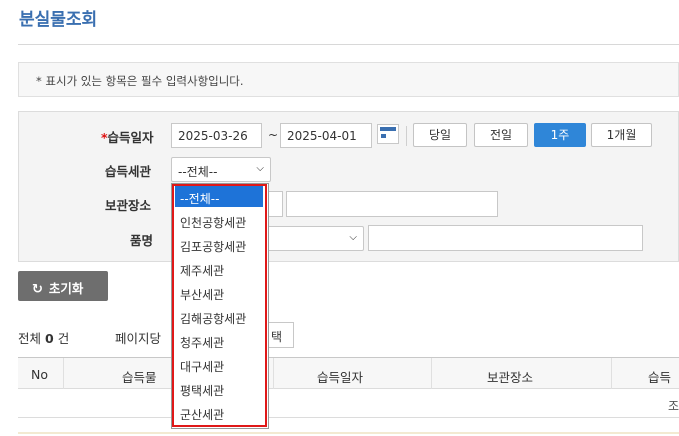 This screenshot has height=436, width=679. I want to click on title-divider, so click(348, 44).